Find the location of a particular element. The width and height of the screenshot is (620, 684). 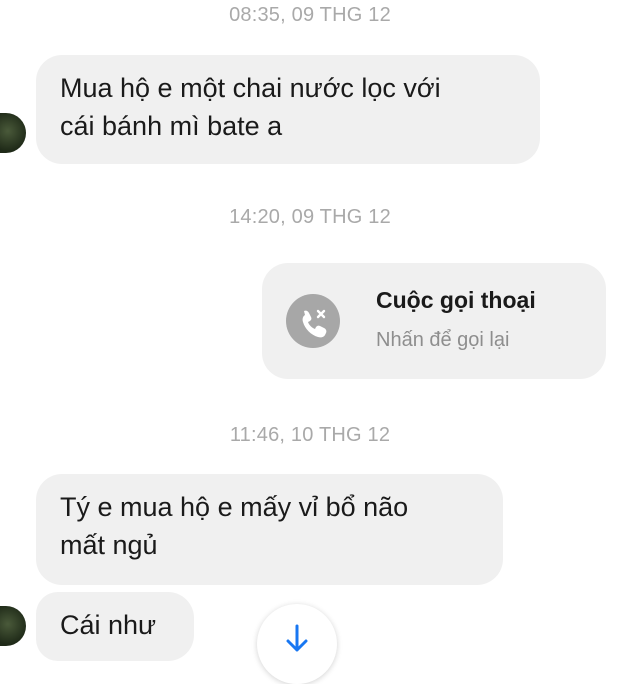

timestamp: 14:20, 09 THG 12 is located at coordinates (310, 217).